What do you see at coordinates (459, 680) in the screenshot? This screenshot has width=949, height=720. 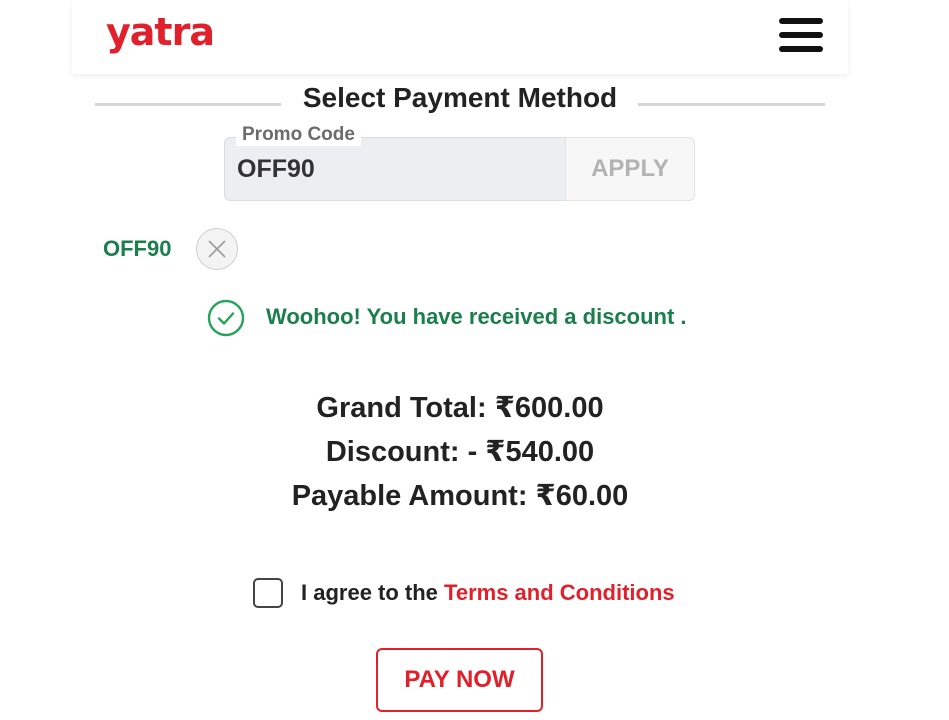 I see `pay-now-button: PAY NOW` at bounding box center [459, 680].